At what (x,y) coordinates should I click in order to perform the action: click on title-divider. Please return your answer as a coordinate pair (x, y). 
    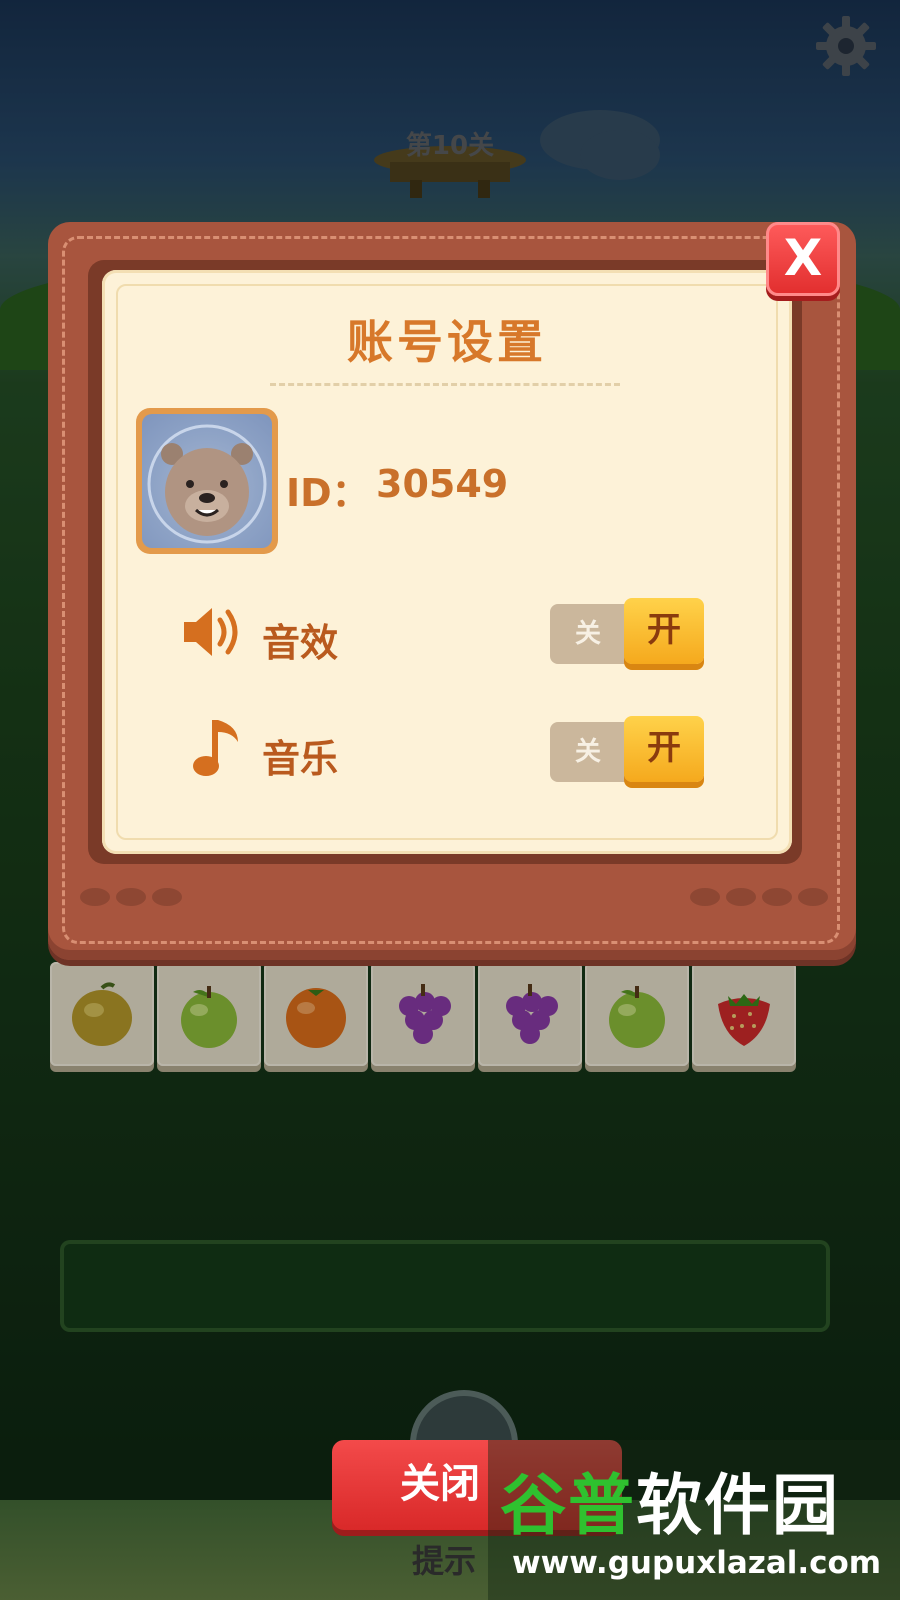
    Looking at the image, I should click on (445, 384).